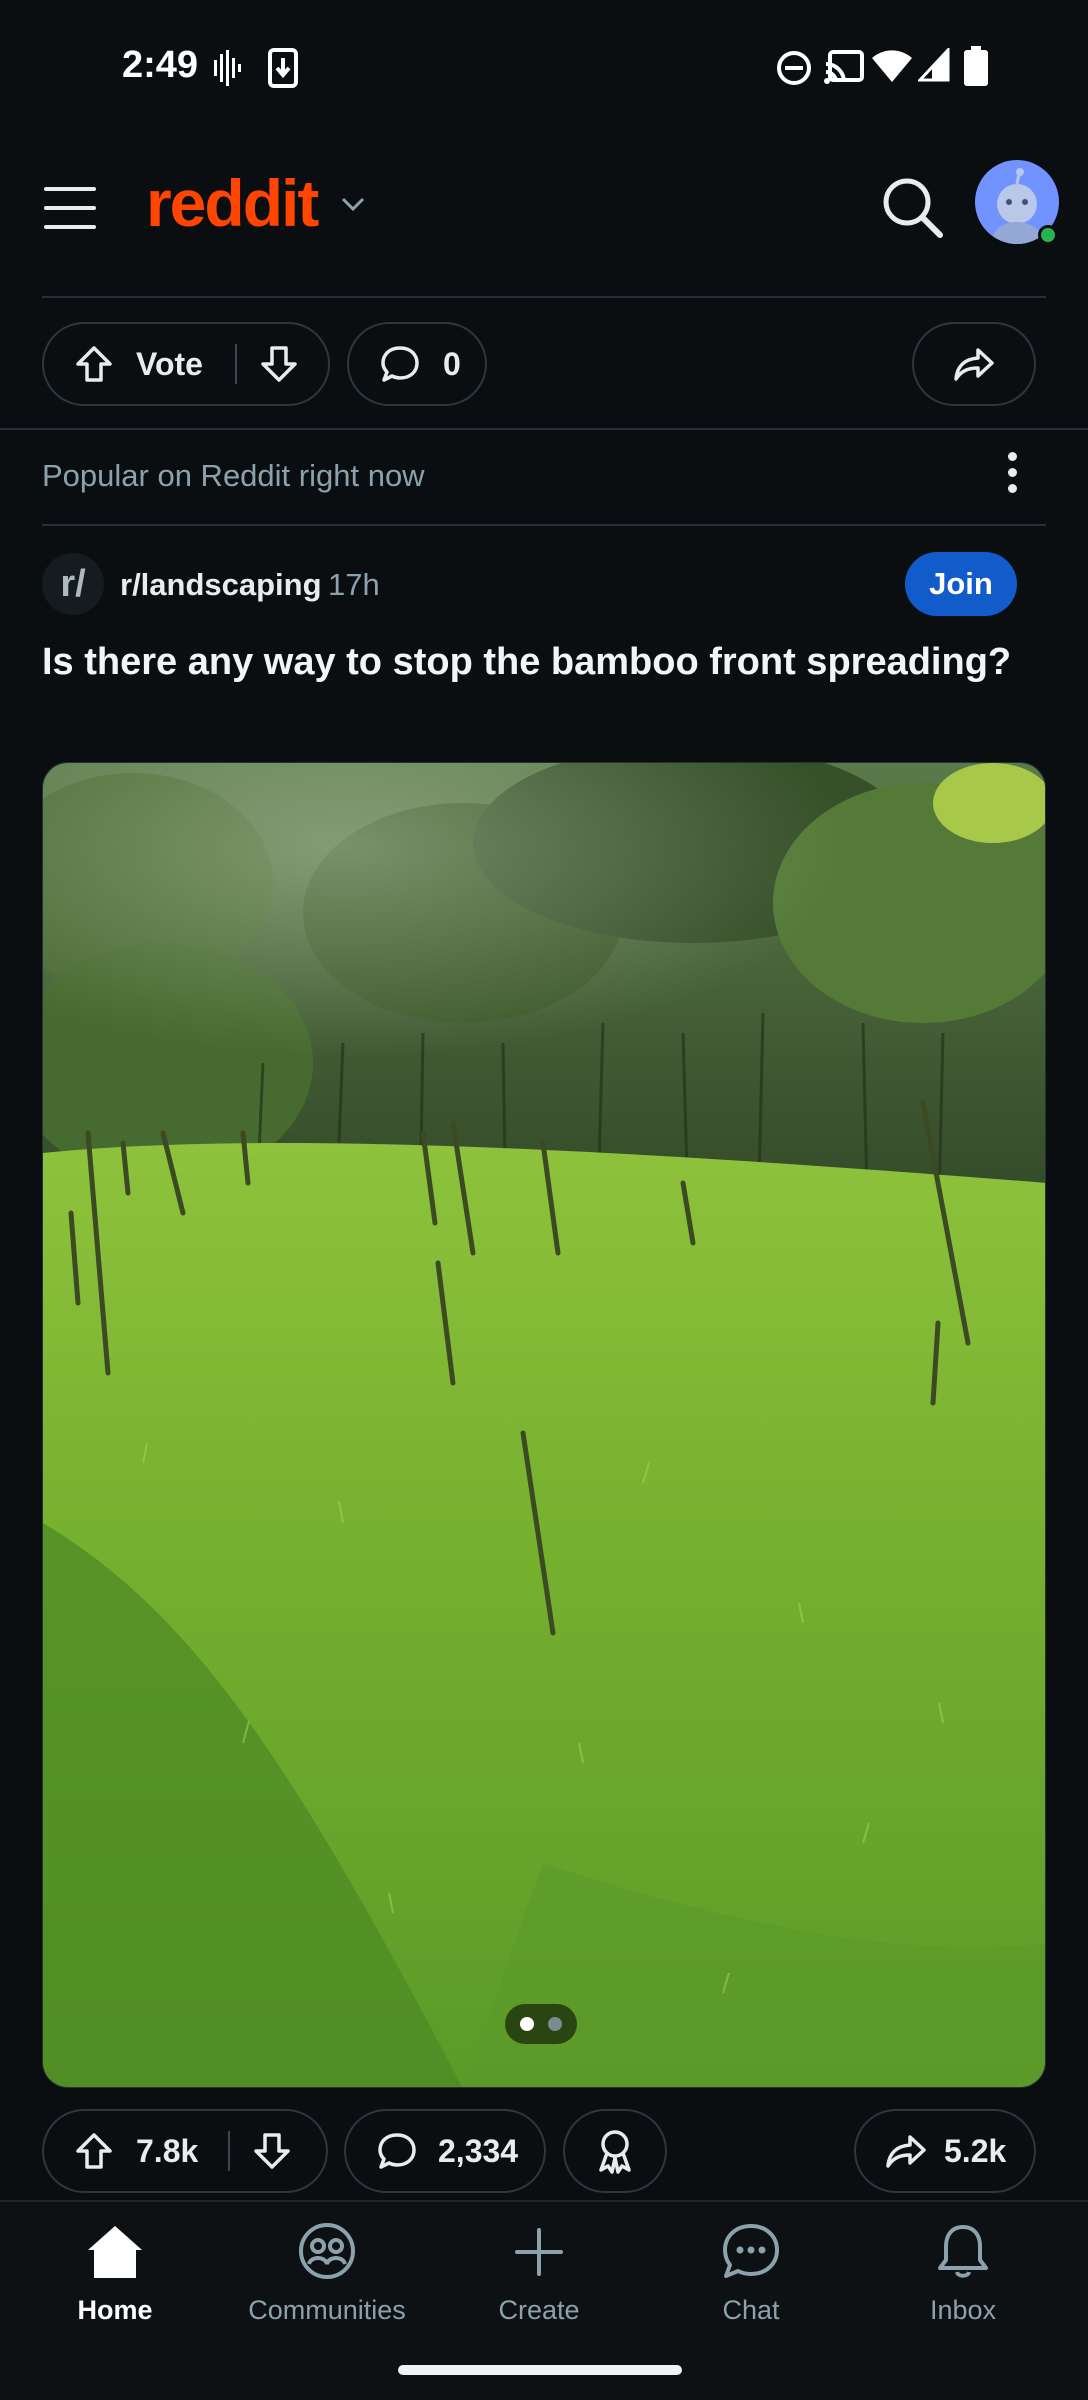 This screenshot has width=1088, height=2400. Describe the element at coordinates (541, 2024) in the screenshot. I see `image-pagination` at that location.